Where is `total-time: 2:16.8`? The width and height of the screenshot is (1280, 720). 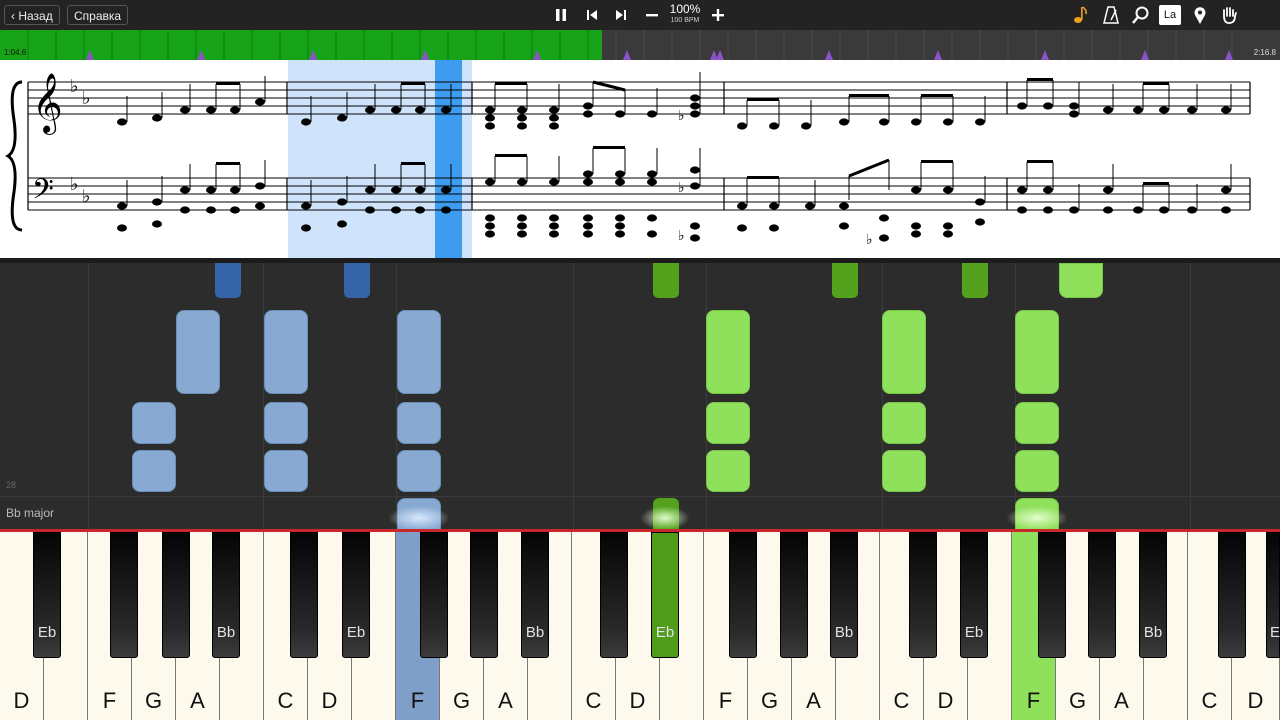
total-time: 2:16.8 is located at coordinates (1264, 52).